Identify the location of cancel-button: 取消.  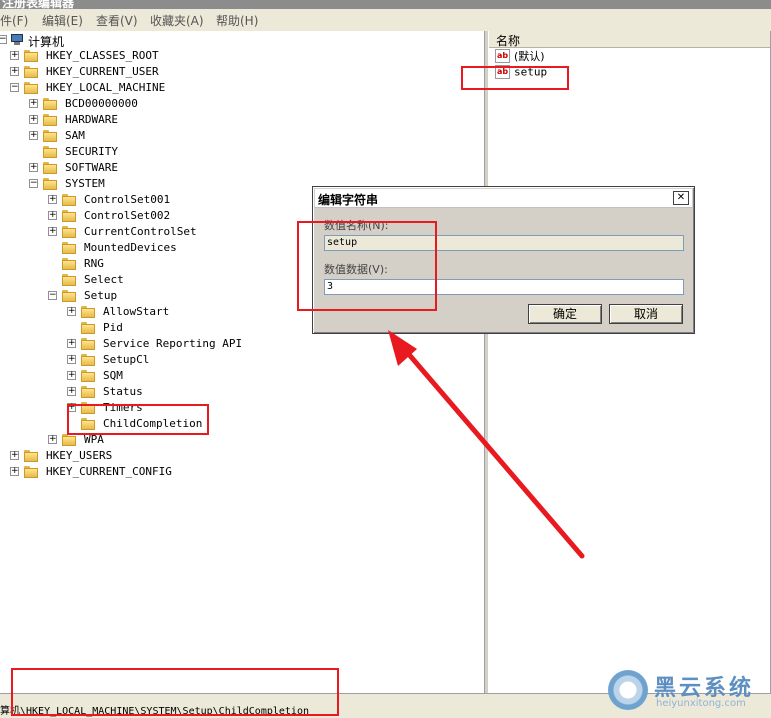
(646, 314).